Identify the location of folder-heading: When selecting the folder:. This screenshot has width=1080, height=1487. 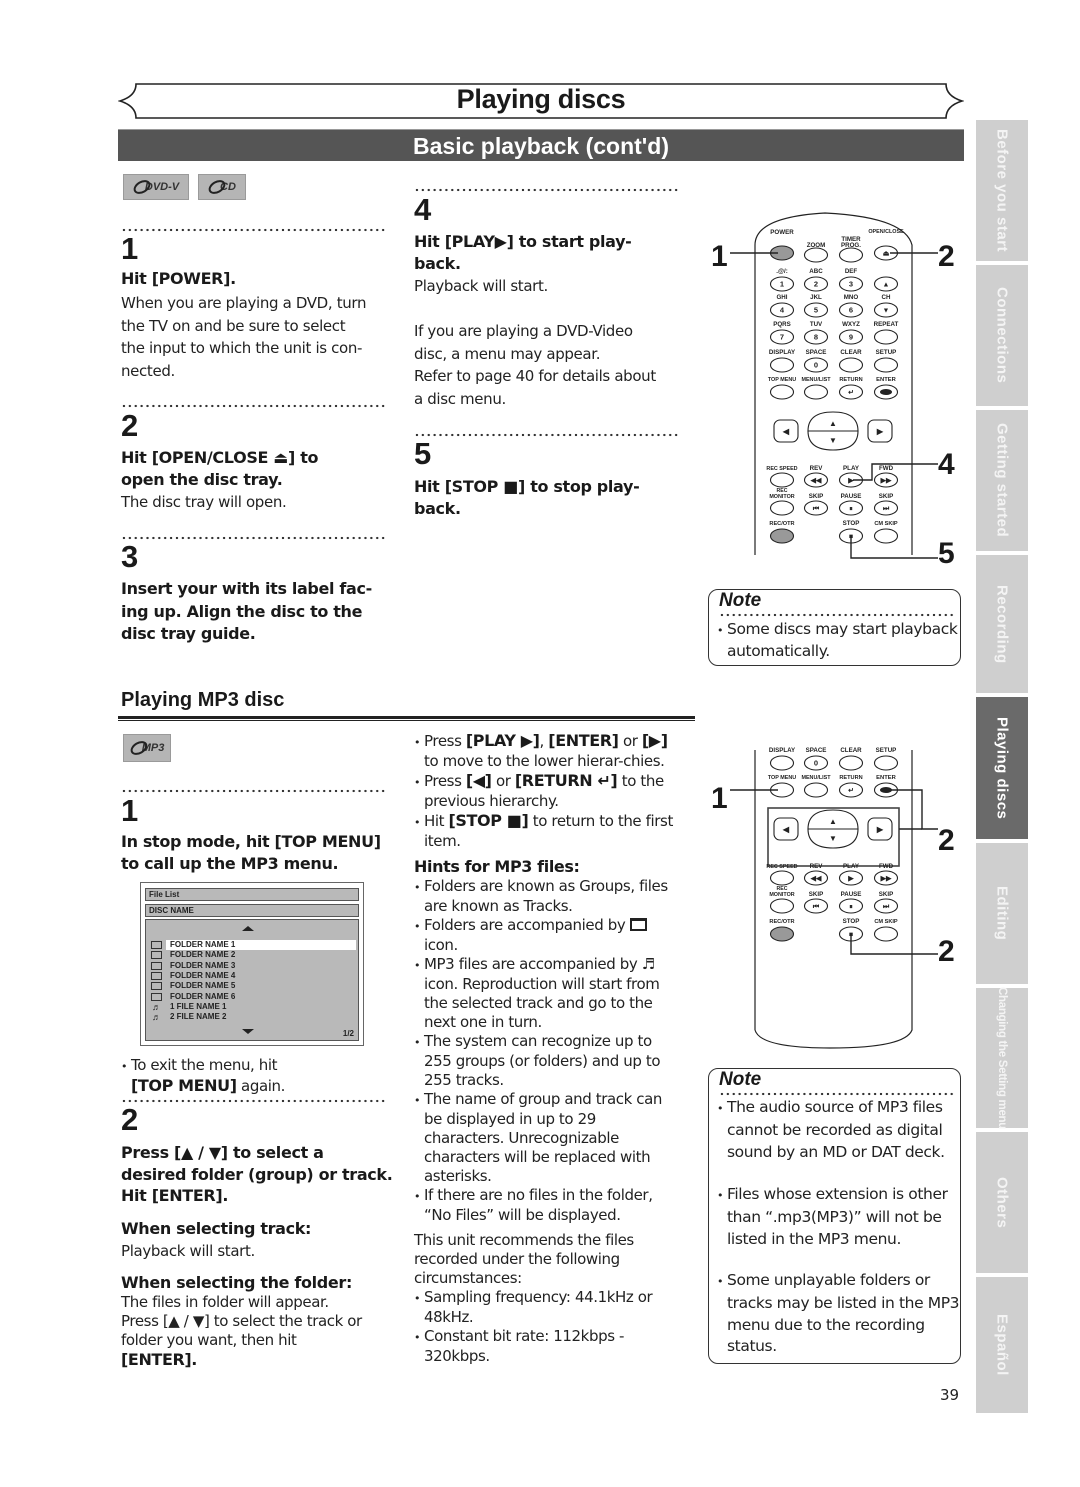
(236, 1282).